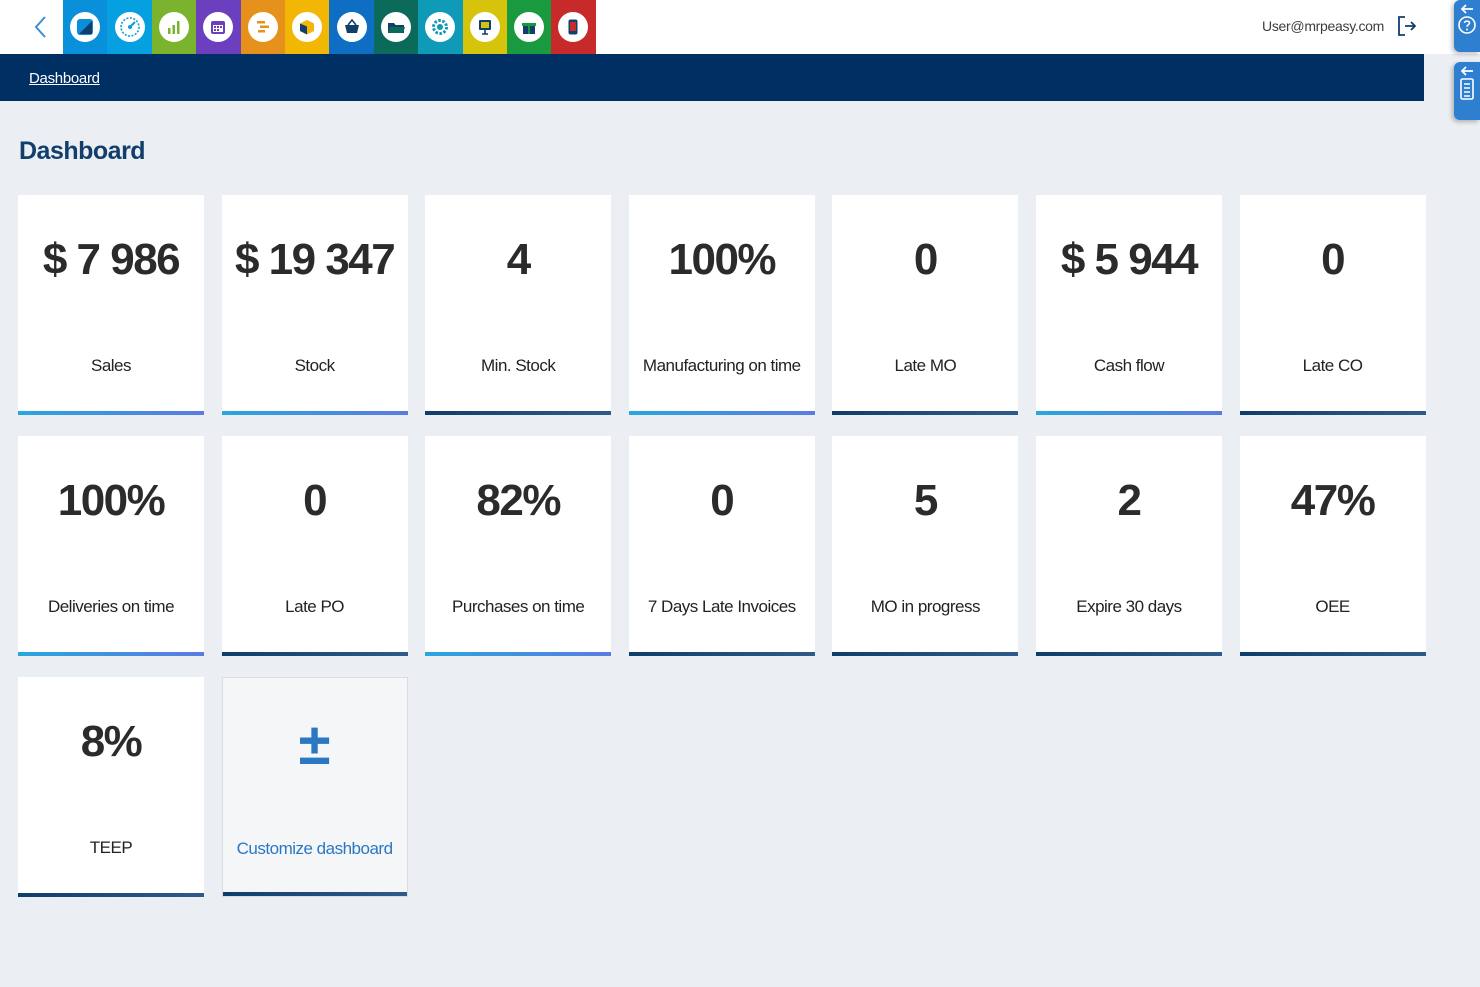 The image size is (1480, 987). What do you see at coordinates (925, 546) in the screenshot?
I see `kpi-tile-mo-in-progress: 5 MO in progress` at bounding box center [925, 546].